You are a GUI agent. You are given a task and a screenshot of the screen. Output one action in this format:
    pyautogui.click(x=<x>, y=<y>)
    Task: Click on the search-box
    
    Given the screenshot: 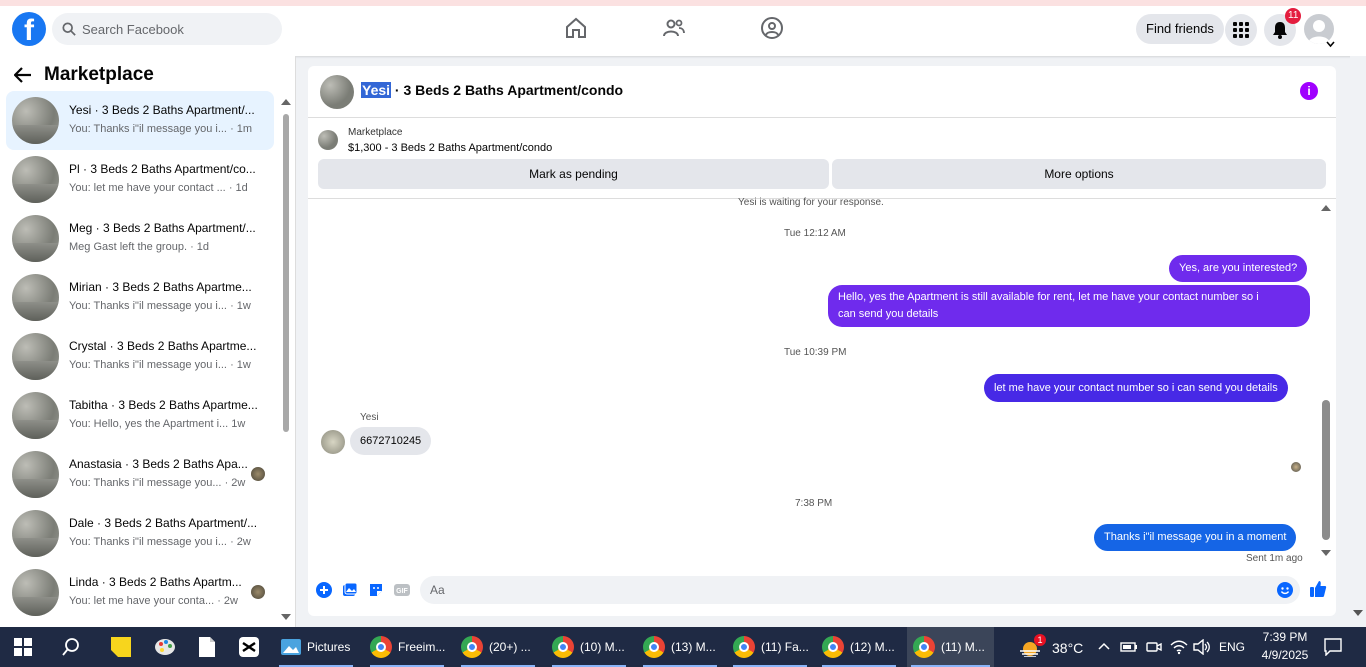 What is the action you would take?
    pyautogui.click(x=167, y=29)
    